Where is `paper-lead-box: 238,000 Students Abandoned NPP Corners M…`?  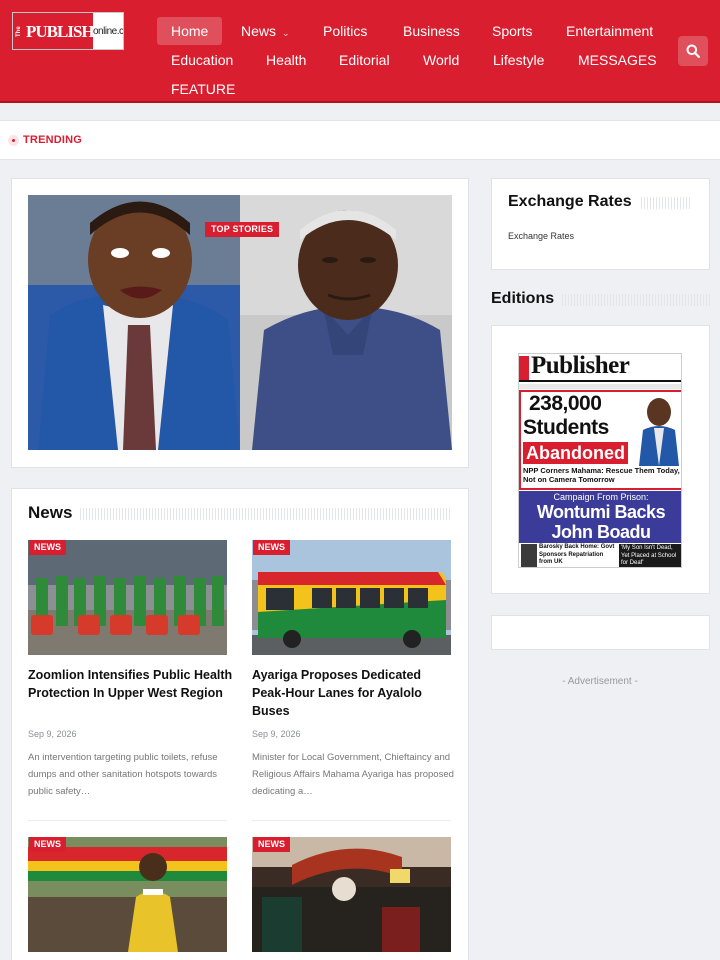
paper-lead-box: 238,000 Students Abandoned NPP Corners M… is located at coordinates (600, 440).